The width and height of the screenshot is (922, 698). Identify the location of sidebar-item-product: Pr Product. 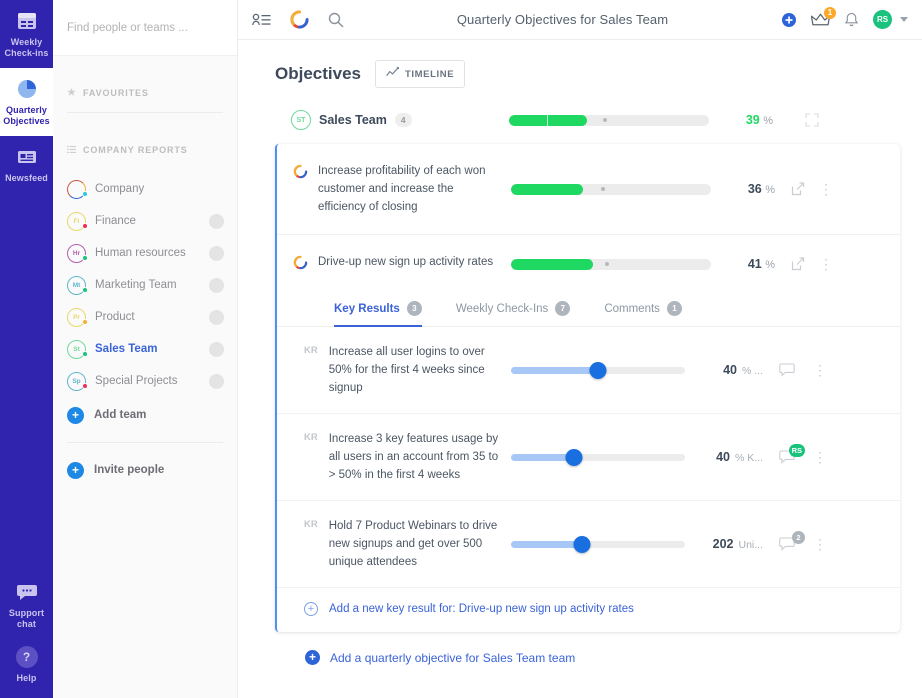
(145, 317).